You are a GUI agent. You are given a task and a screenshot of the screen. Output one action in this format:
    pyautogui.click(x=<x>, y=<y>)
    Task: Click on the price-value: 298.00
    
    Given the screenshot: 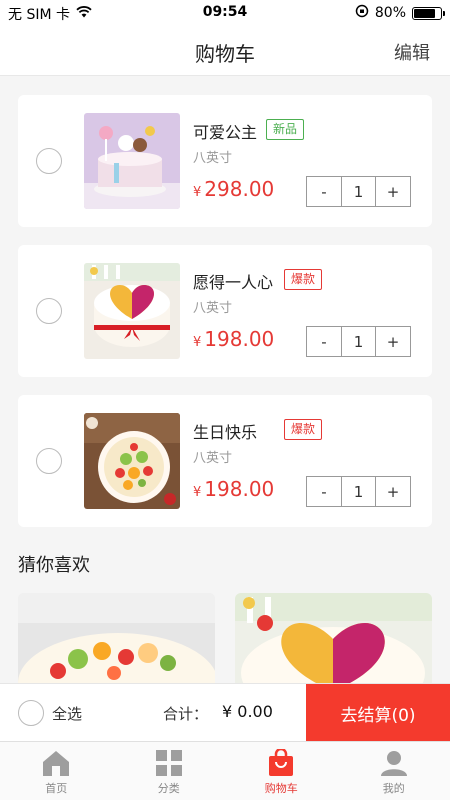 What is the action you would take?
    pyautogui.click(x=239, y=189)
    